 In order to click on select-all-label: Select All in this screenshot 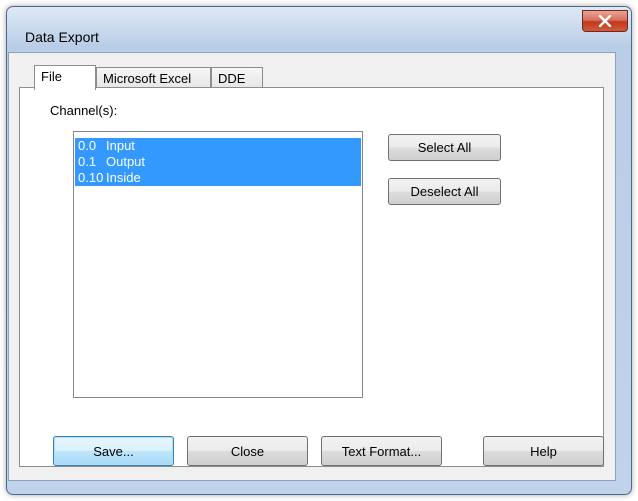, I will do `click(444, 147)`.